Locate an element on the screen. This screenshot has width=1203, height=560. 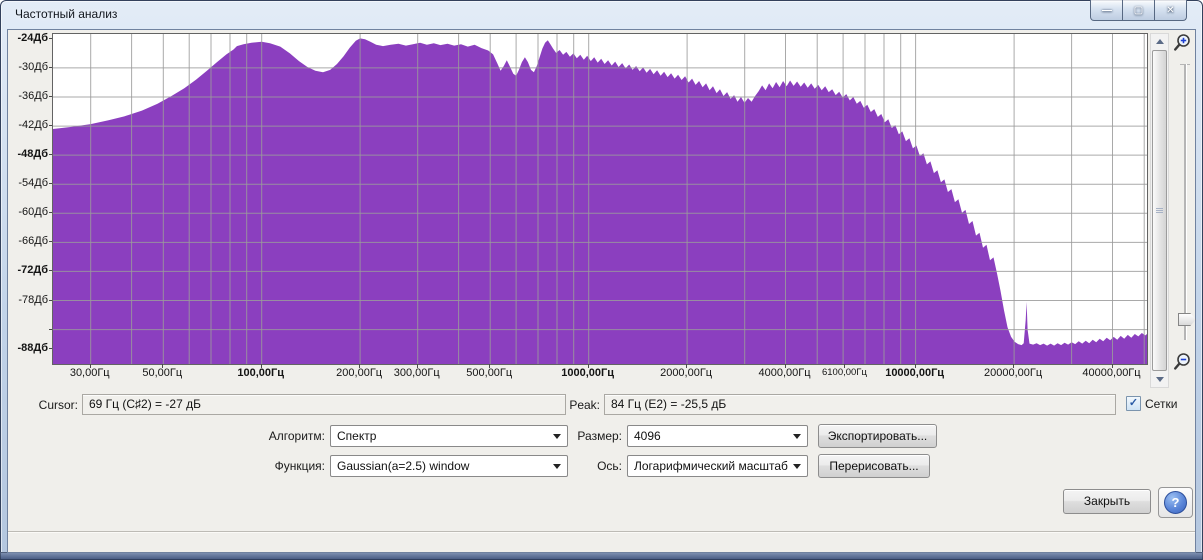
scroll-down-button is located at coordinates (1159, 379).